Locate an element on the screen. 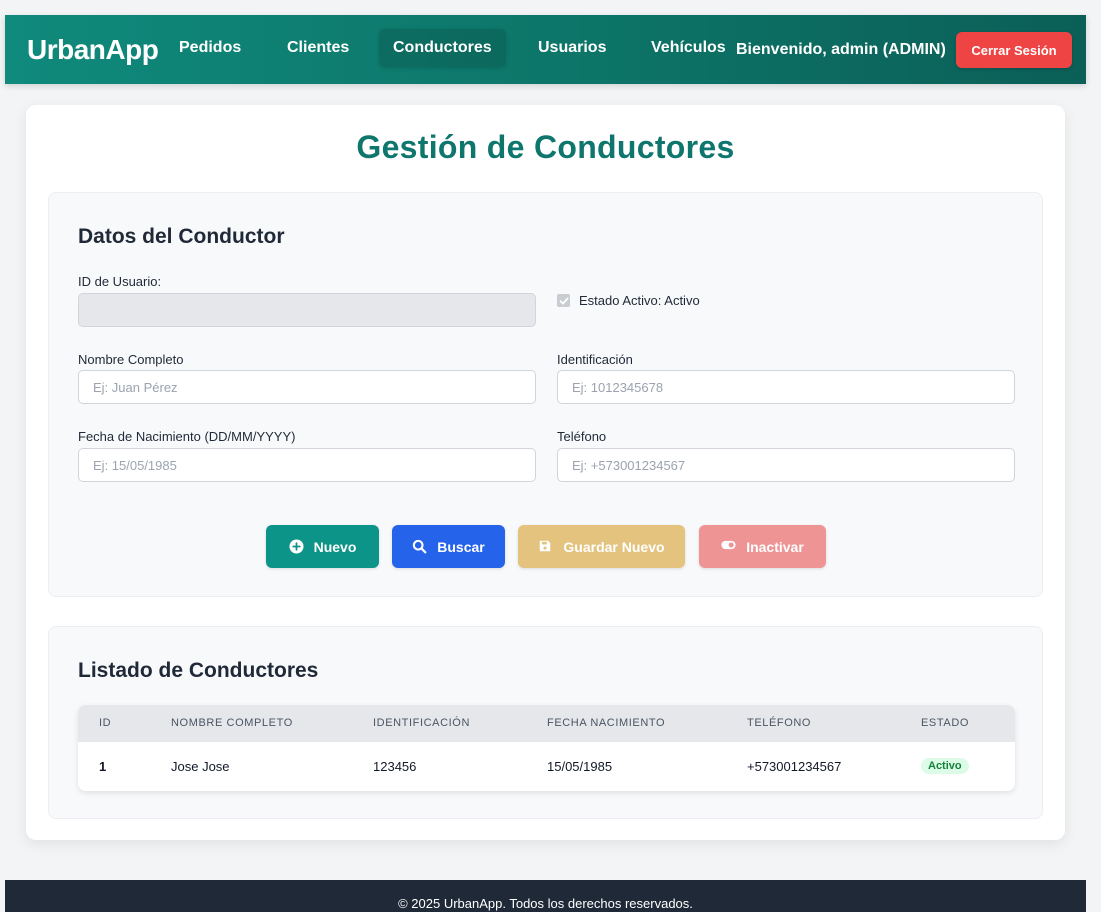  search-icon is located at coordinates (419, 546).